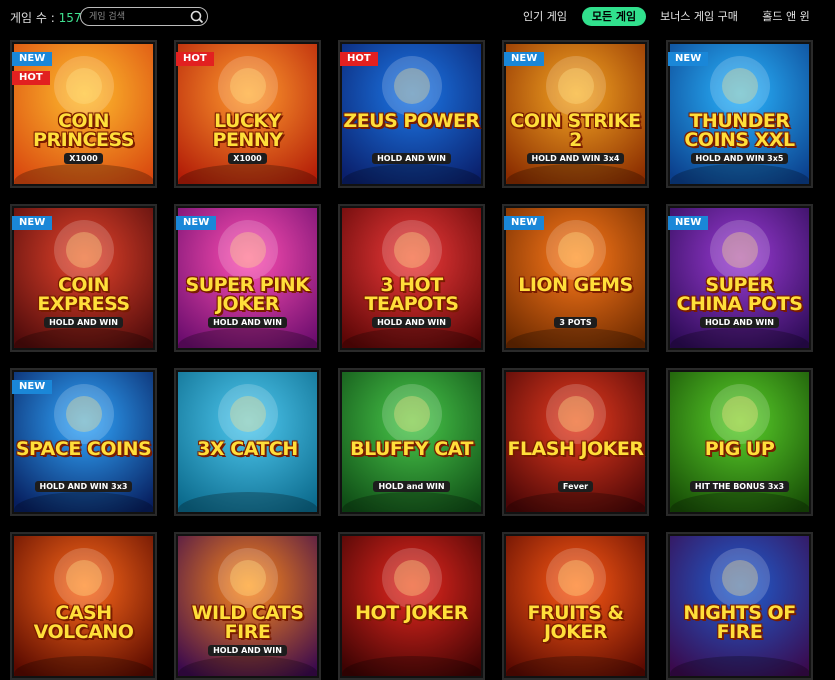  Describe the element at coordinates (83, 449) in the screenshot. I see `game-title: Space Coins` at that location.